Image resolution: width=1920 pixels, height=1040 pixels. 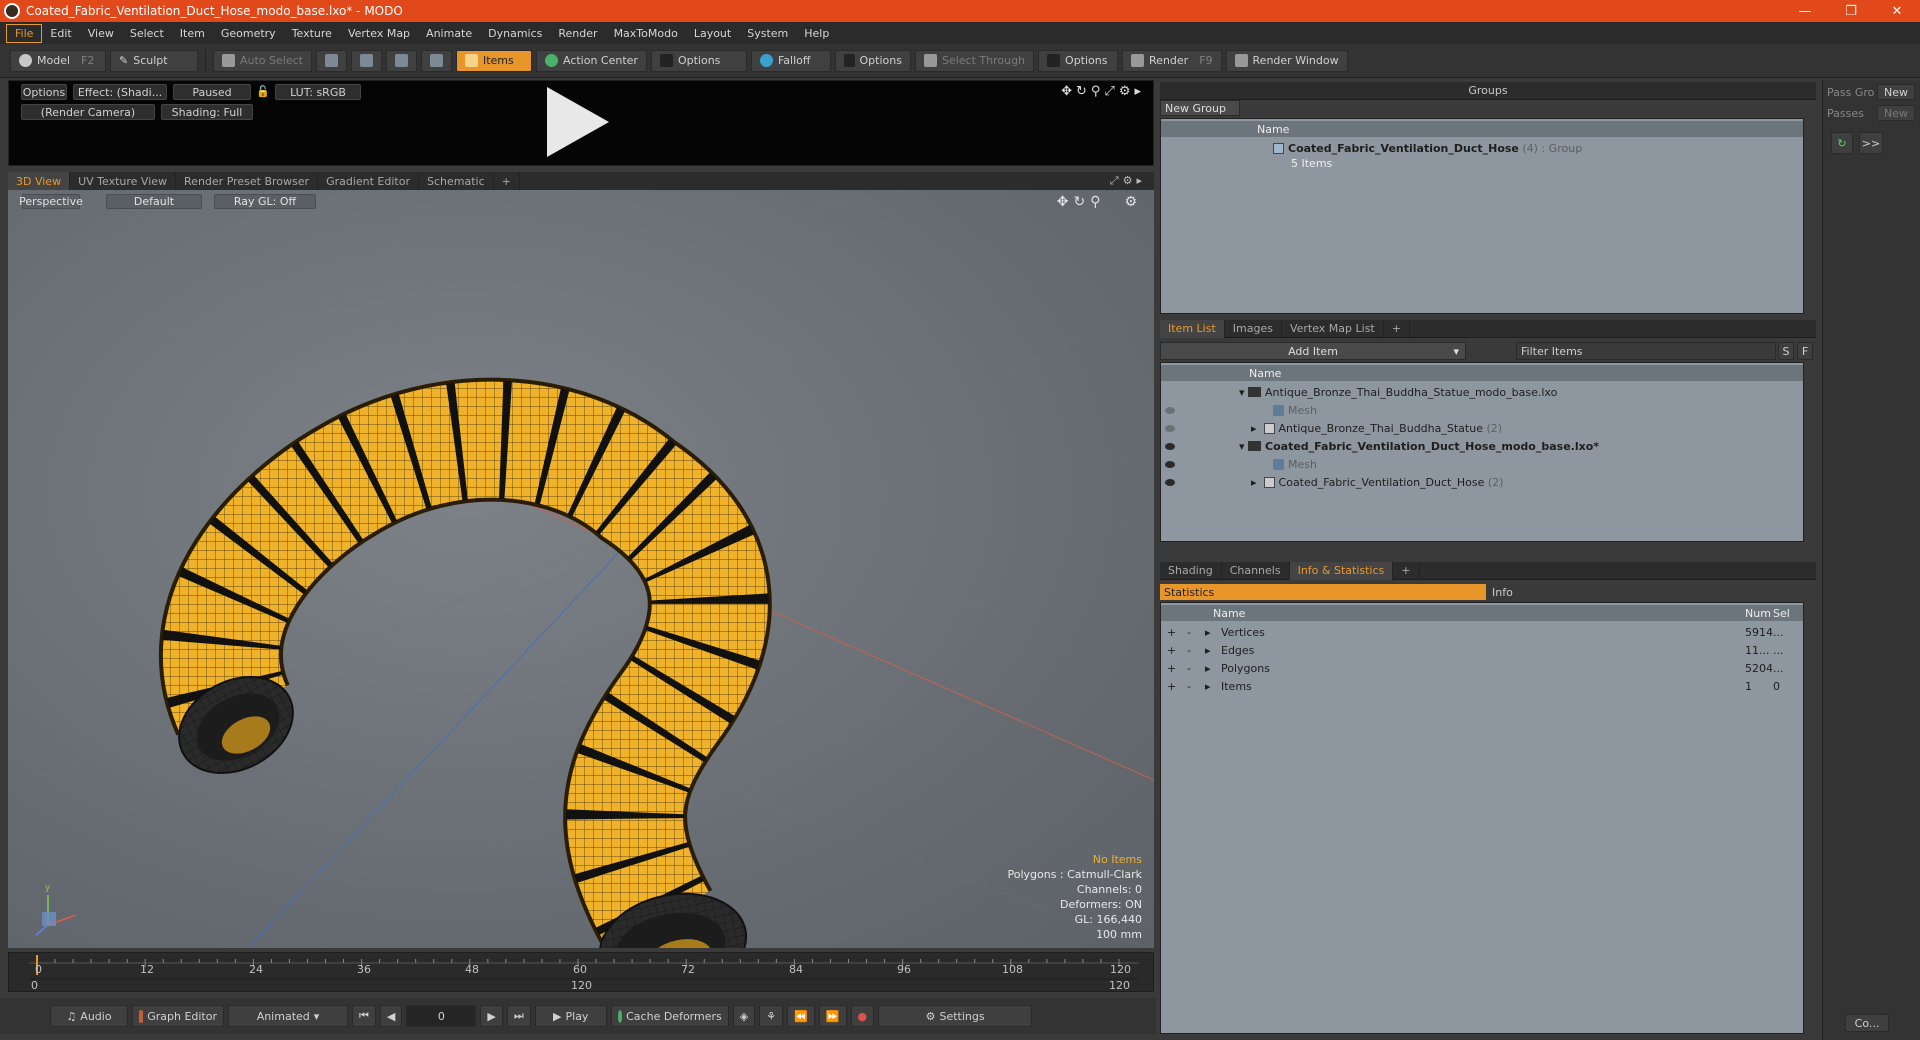 What do you see at coordinates (24, 33) in the screenshot?
I see `menu-file: File` at bounding box center [24, 33].